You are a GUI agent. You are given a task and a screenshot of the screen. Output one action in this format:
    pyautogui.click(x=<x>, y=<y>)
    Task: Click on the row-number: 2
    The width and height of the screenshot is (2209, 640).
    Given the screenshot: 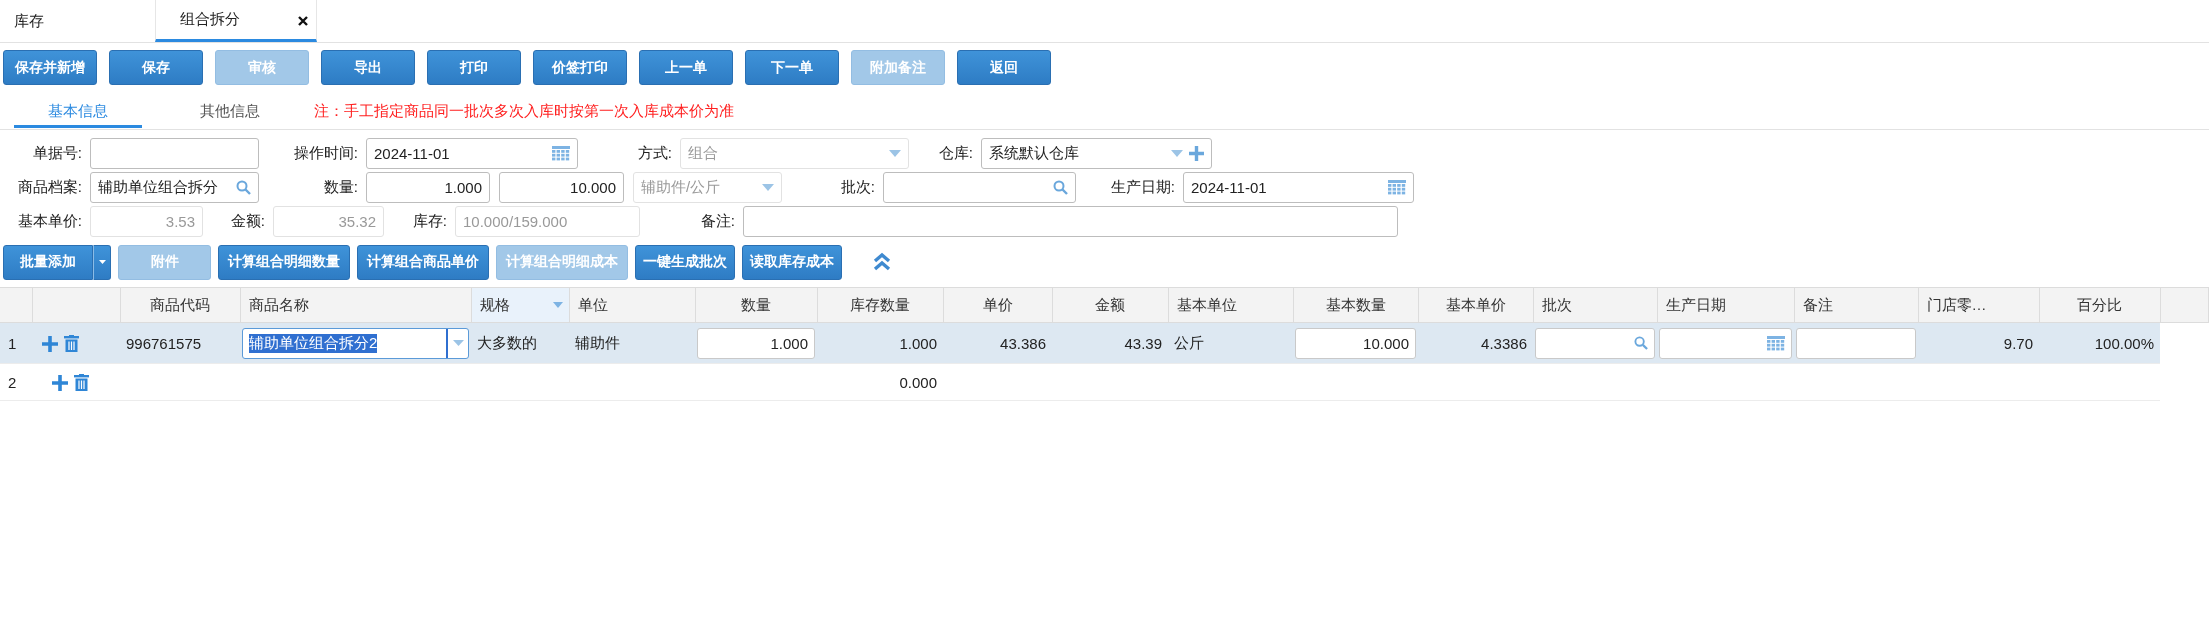 What is the action you would take?
    pyautogui.click(x=12, y=382)
    